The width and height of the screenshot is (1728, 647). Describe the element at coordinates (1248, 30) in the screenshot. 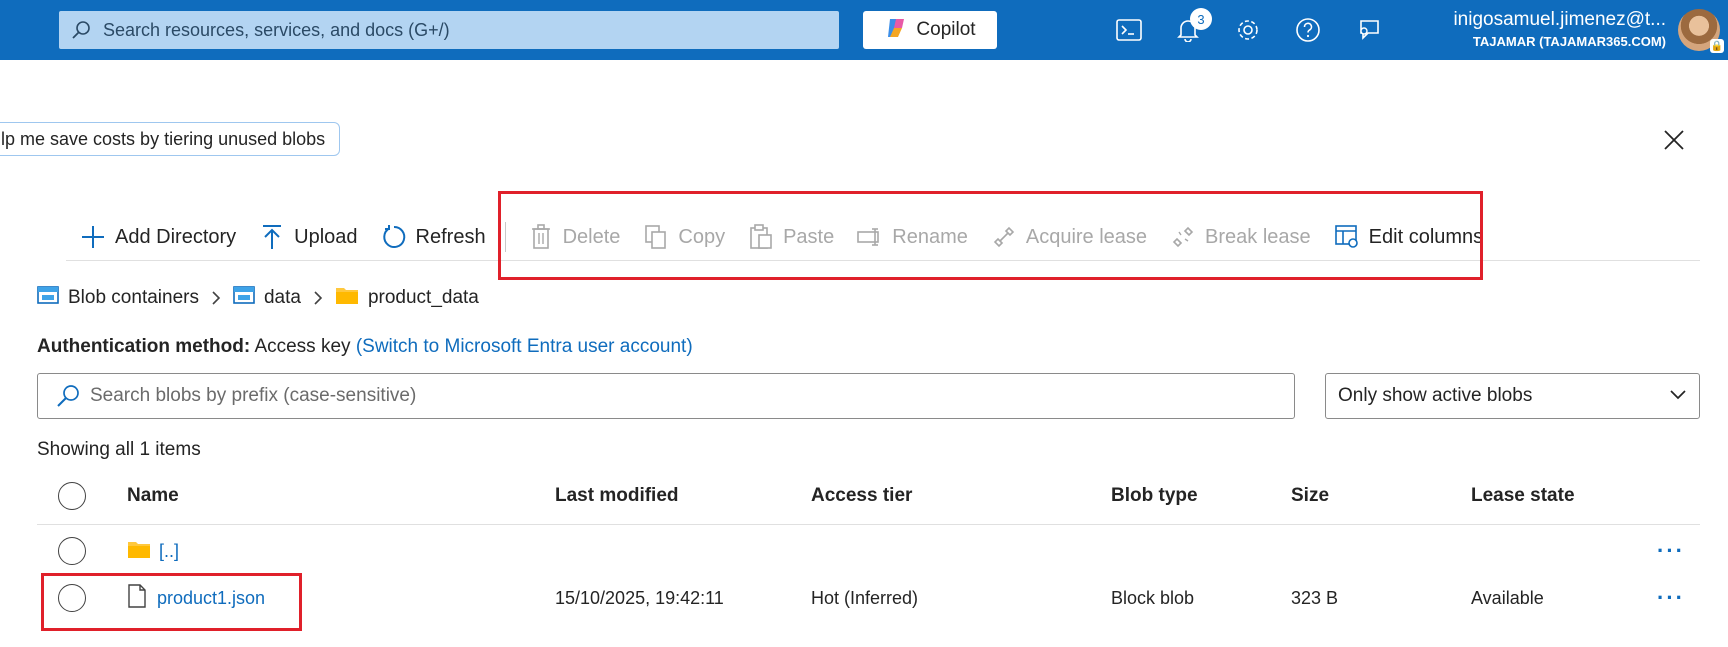

I see `settings-gear-icon` at that location.